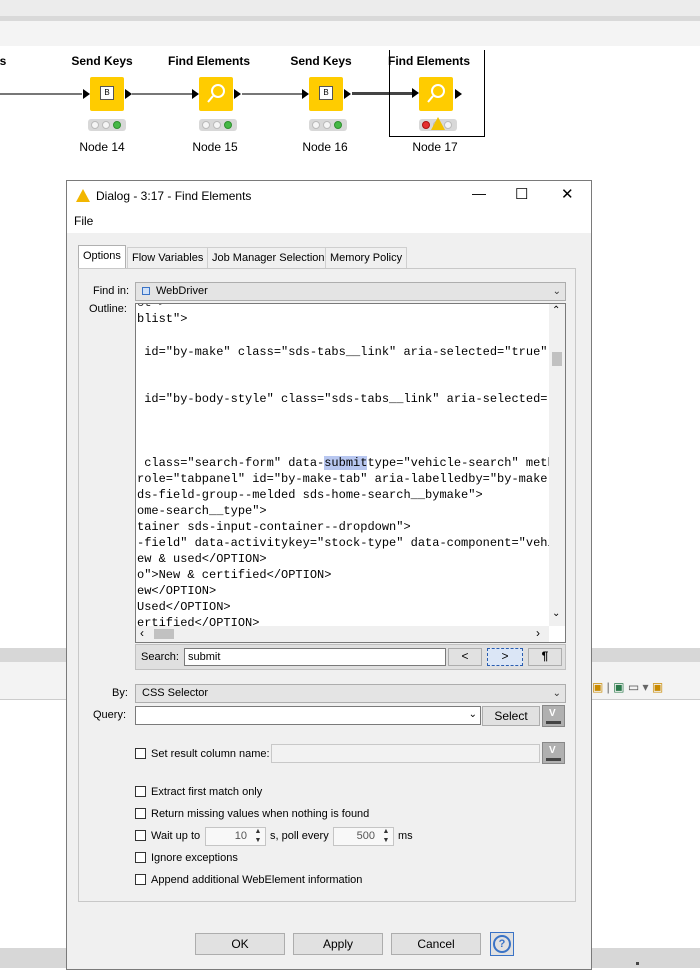  What do you see at coordinates (162, 319) in the screenshot?
I see `outline-line: blist">` at bounding box center [162, 319].